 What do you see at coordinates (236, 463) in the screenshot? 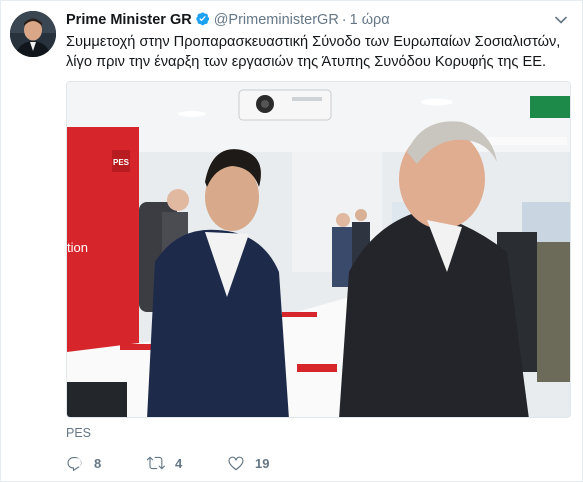
I see `heart-icon` at bounding box center [236, 463].